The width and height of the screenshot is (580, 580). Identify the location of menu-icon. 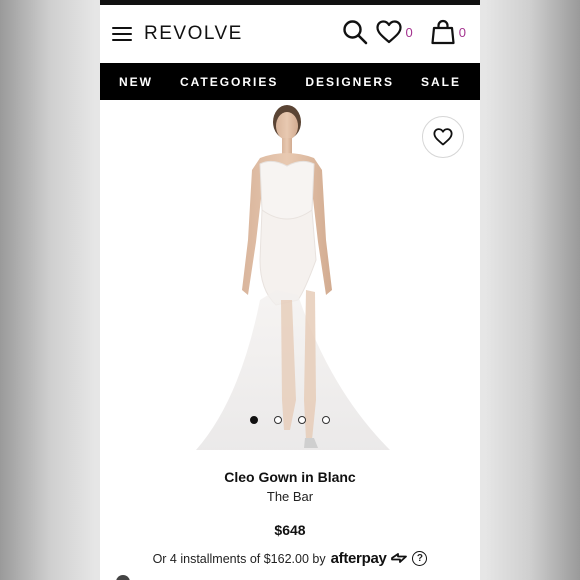
(122, 34).